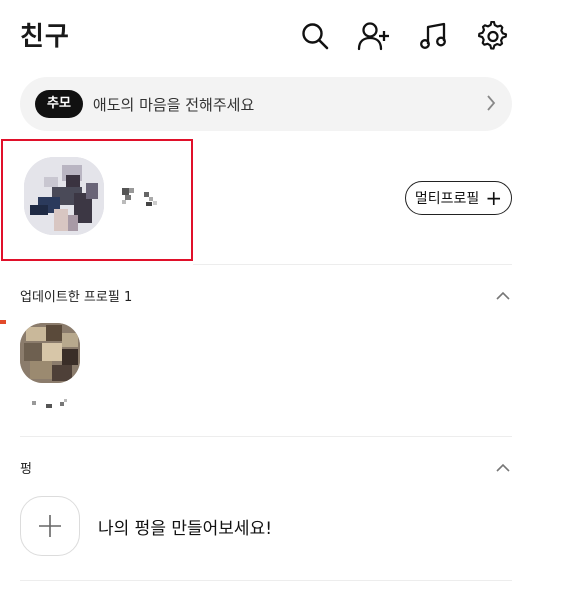 The width and height of the screenshot is (565, 595). Describe the element at coordinates (266, 104) in the screenshot. I see `memorial-banner: 추모 애도의 마음을 전해주세요` at that location.